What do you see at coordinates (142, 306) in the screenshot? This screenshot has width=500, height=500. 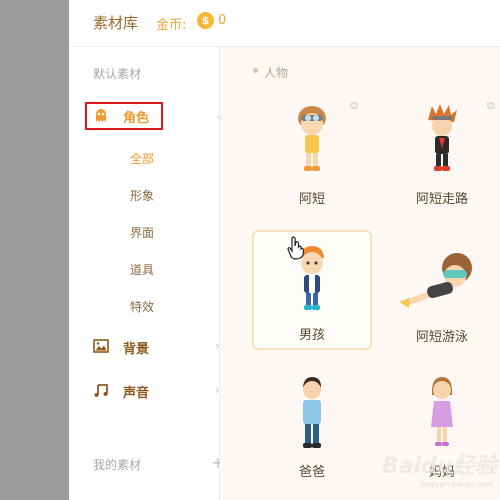 I see `subitem-effects: 特效` at bounding box center [142, 306].